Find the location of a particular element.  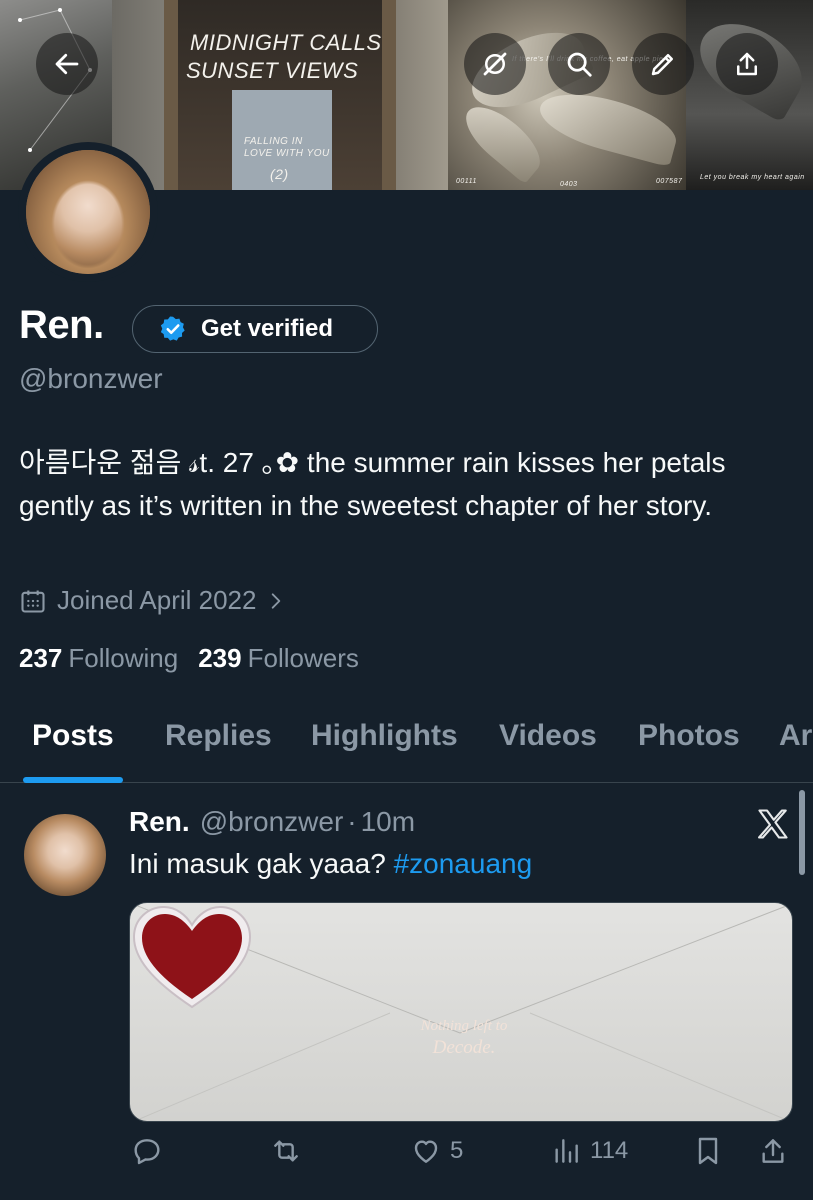

following-label: Following is located at coordinates (123, 658).